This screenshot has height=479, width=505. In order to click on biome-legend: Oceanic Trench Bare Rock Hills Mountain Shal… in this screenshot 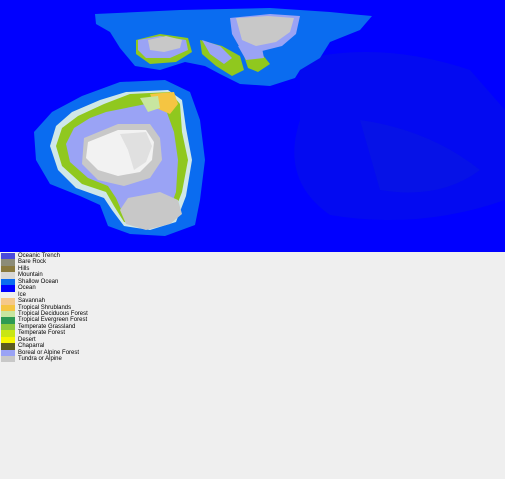, I will do `click(70, 308)`.